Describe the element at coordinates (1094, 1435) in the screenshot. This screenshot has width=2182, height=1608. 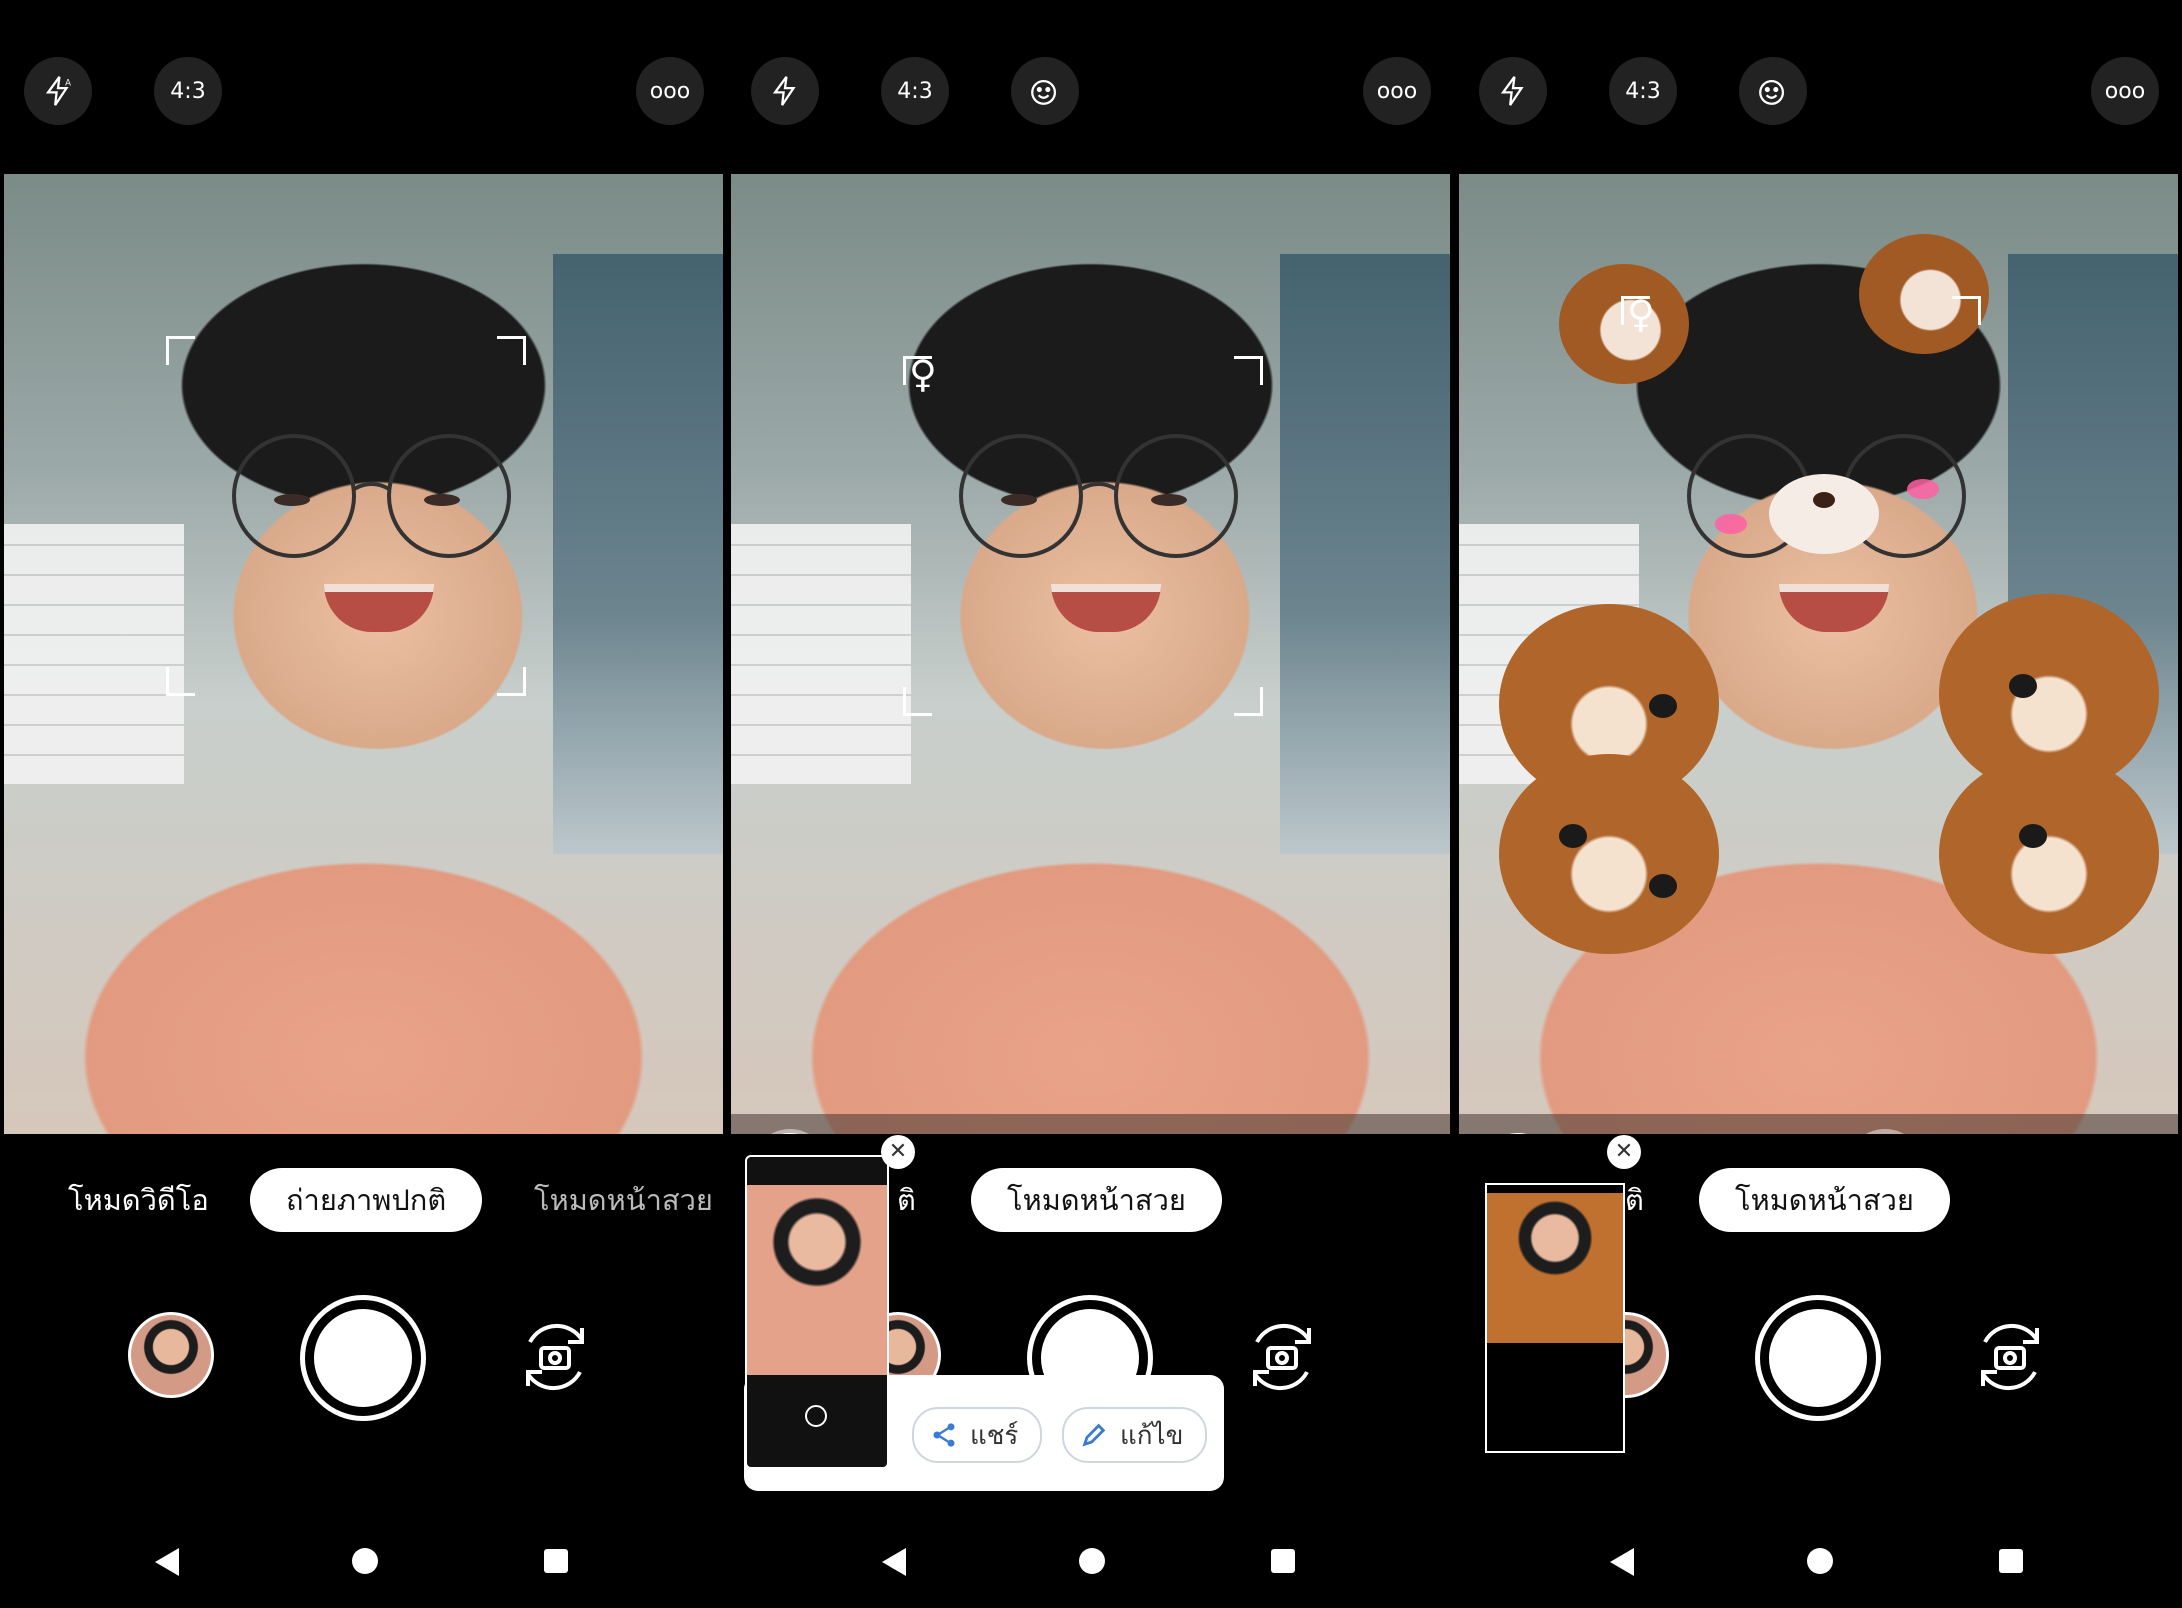
I see `pencil-icon` at that location.